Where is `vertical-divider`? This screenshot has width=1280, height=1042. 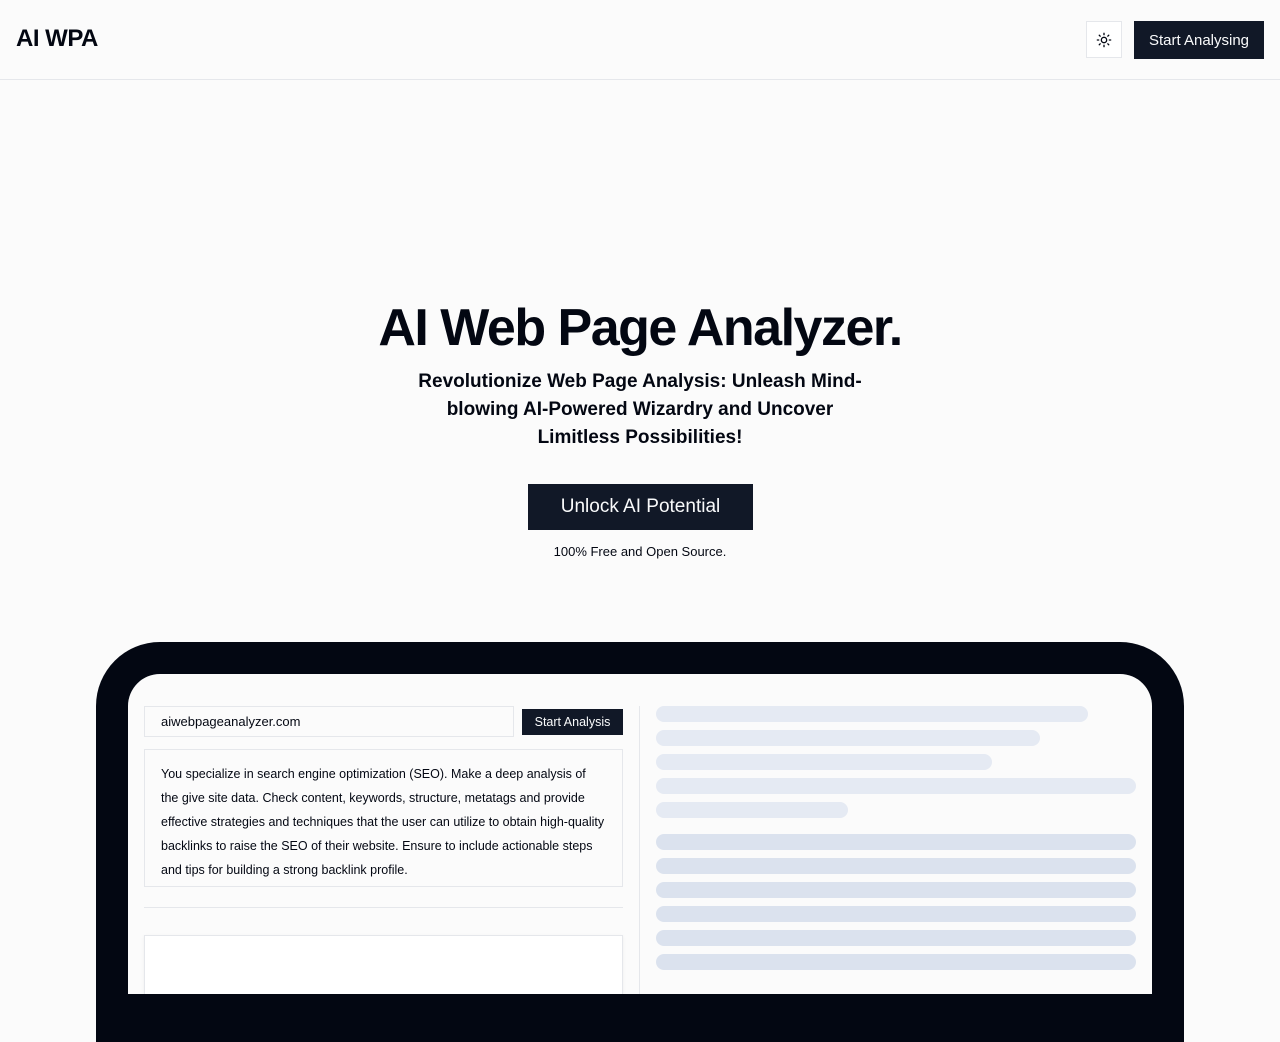
vertical-divider is located at coordinates (639, 850).